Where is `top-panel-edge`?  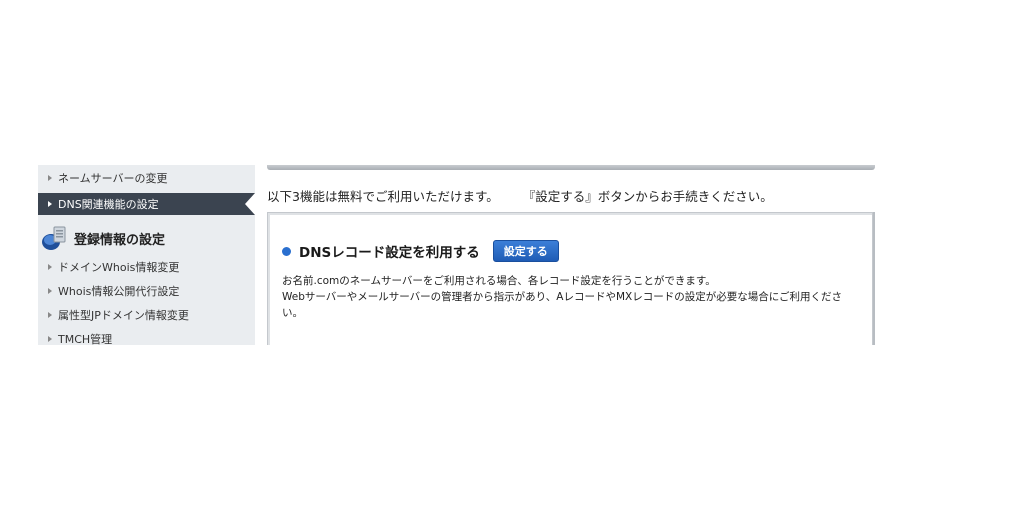
top-panel-edge is located at coordinates (571, 167).